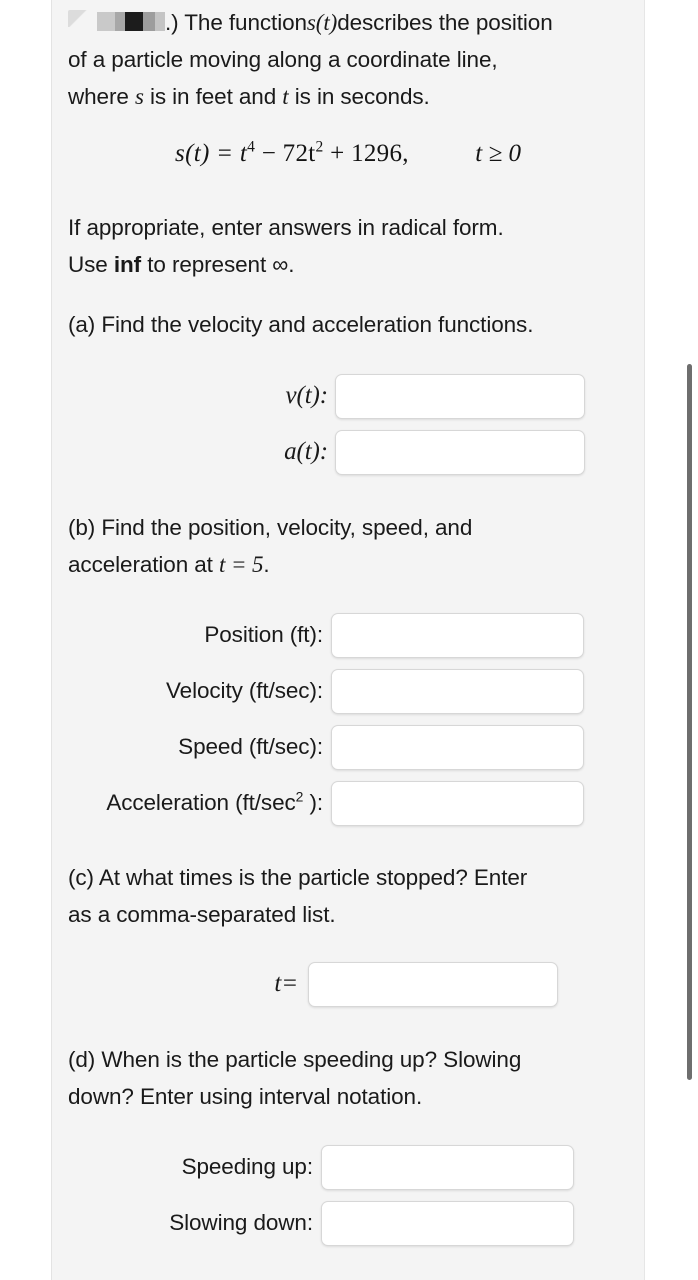 The image size is (698, 1280). Describe the element at coordinates (457, 747) in the screenshot. I see `speed-input` at that location.